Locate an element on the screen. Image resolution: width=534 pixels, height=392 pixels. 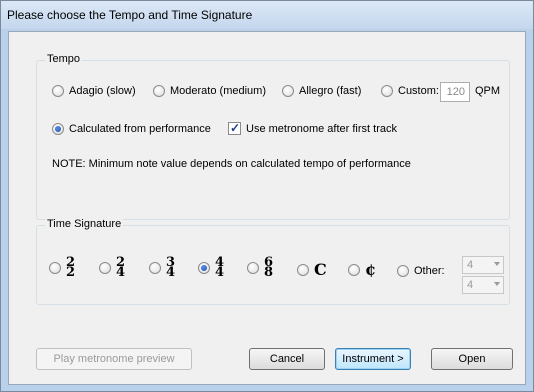
ts-2-4-symbol: 2 4 is located at coordinates (121, 268).